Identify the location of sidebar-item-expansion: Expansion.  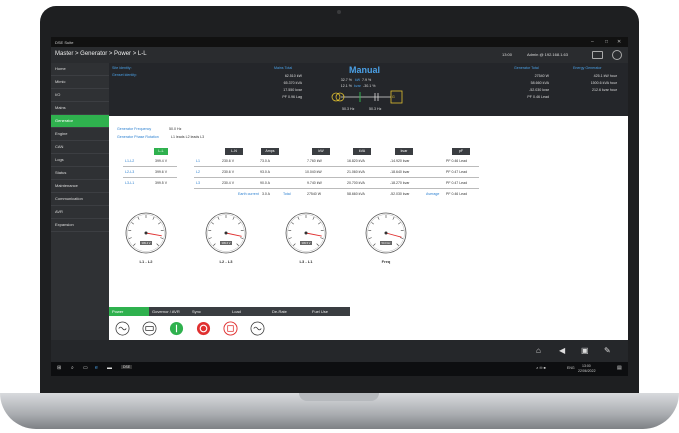
(80, 225).